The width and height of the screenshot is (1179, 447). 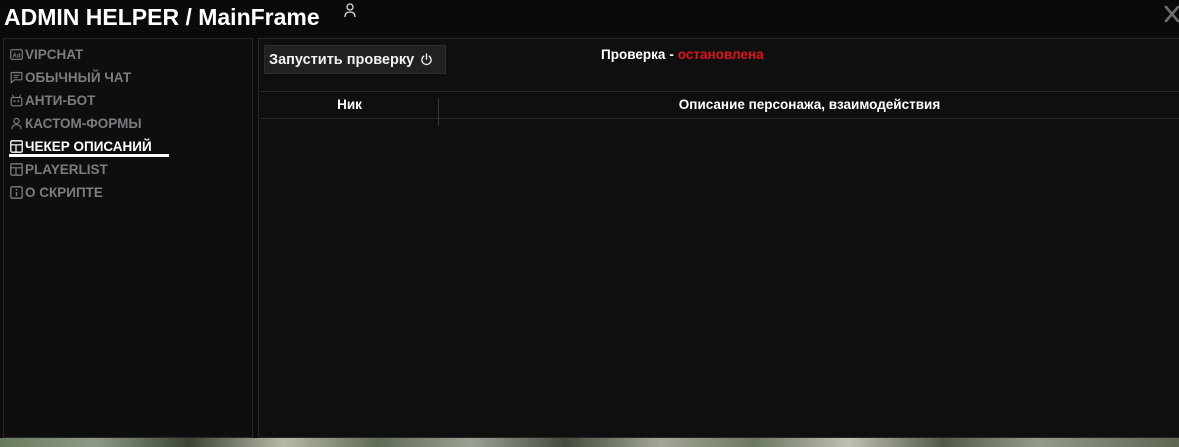 I want to click on sidebar-item-label: ЧЕКЕР ОПИСАНИЙ, so click(x=88, y=146).